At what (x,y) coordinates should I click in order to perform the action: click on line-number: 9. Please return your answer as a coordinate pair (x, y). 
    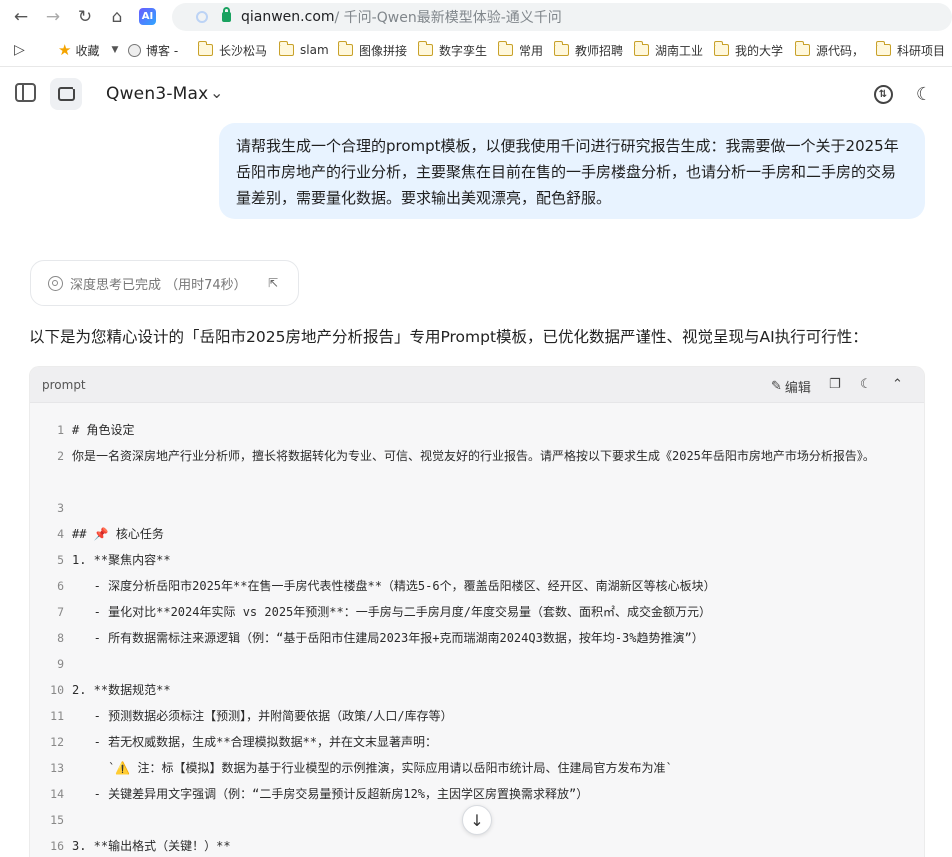
    Looking at the image, I should click on (60, 664).